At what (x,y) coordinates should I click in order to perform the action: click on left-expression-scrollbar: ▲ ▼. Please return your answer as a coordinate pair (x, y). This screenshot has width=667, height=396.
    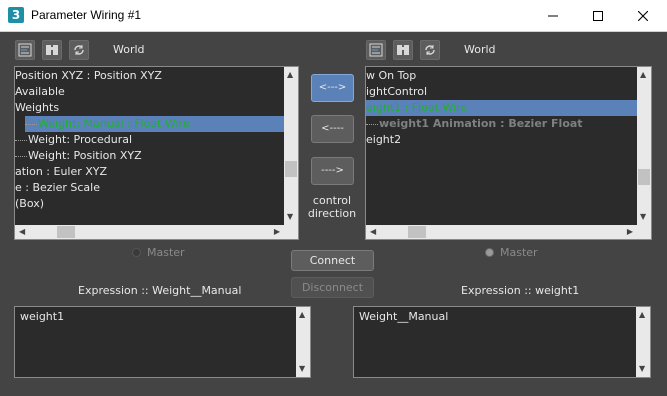
    Looking at the image, I should click on (303, 342).